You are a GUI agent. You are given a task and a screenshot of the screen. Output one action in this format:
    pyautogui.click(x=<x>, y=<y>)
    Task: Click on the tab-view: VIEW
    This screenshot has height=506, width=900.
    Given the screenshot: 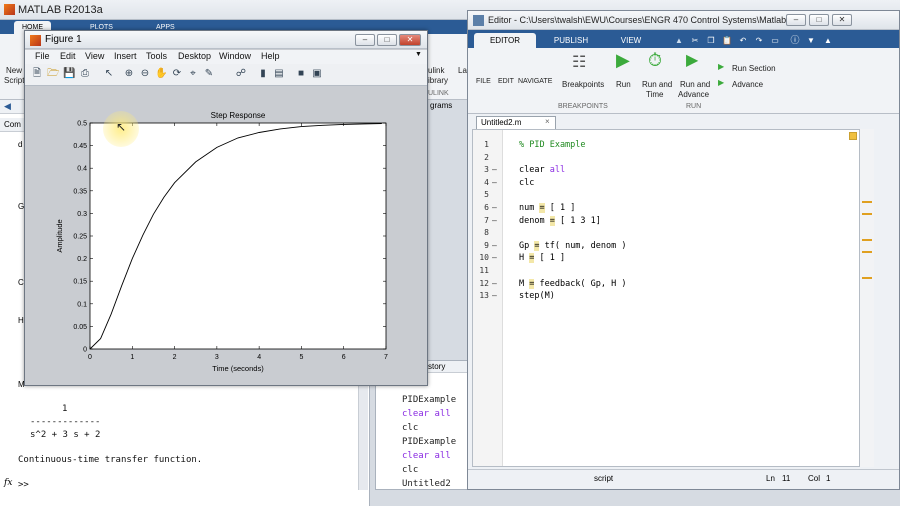 What is the action you would take?
    pyautogui.click(x=631, y=40)
    